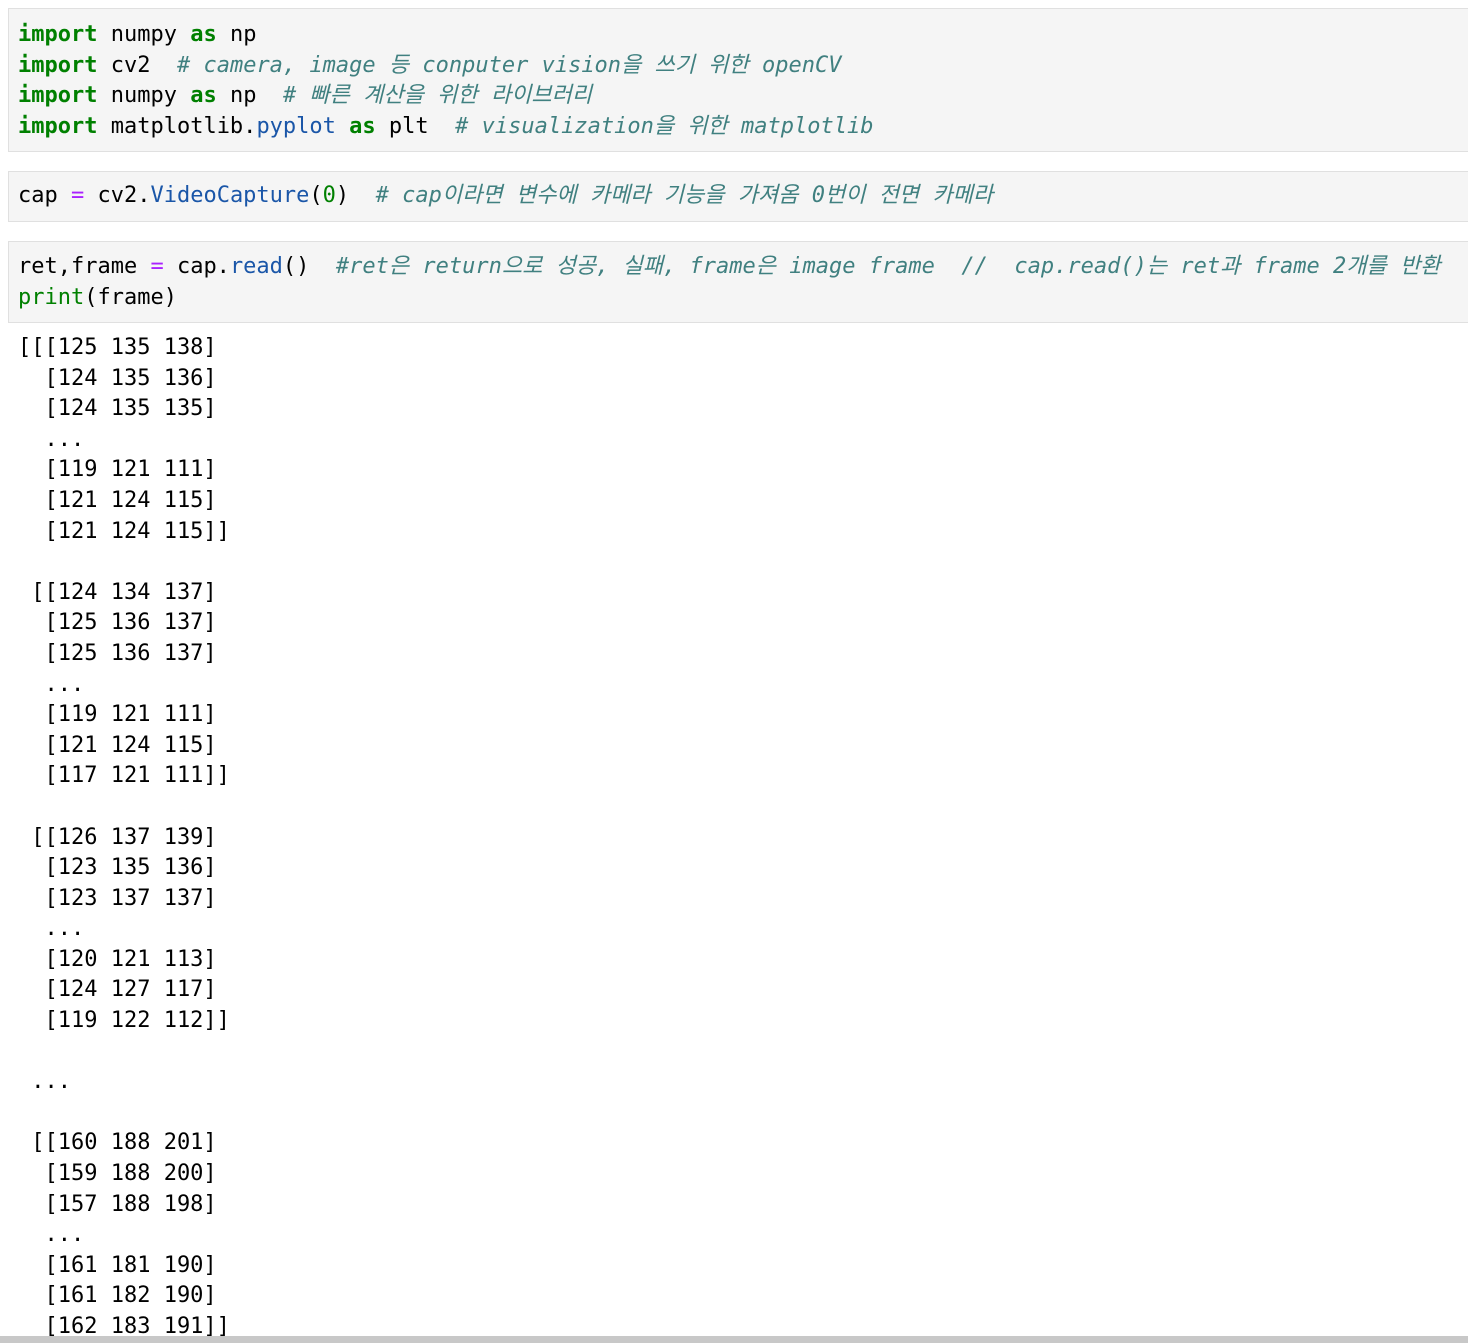  Describe the element at coordinates (256, 266) in the screenshot. I see `code-token: read` at that location.